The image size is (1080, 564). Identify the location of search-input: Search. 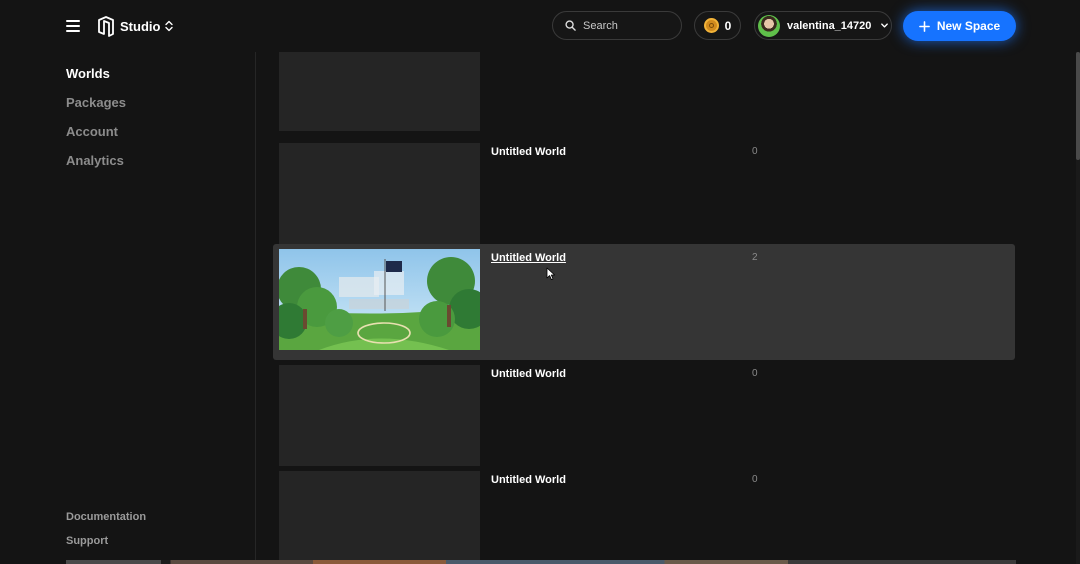
(617, 25).